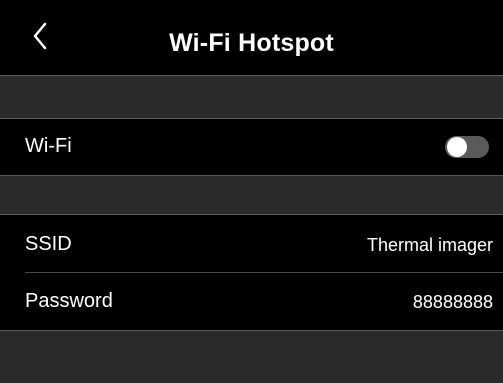 The image size is (503, 383). What do you see at coordinates (251, 357) in the screenshot?
I see `bottom-gap` at bounding box center [251, 357].